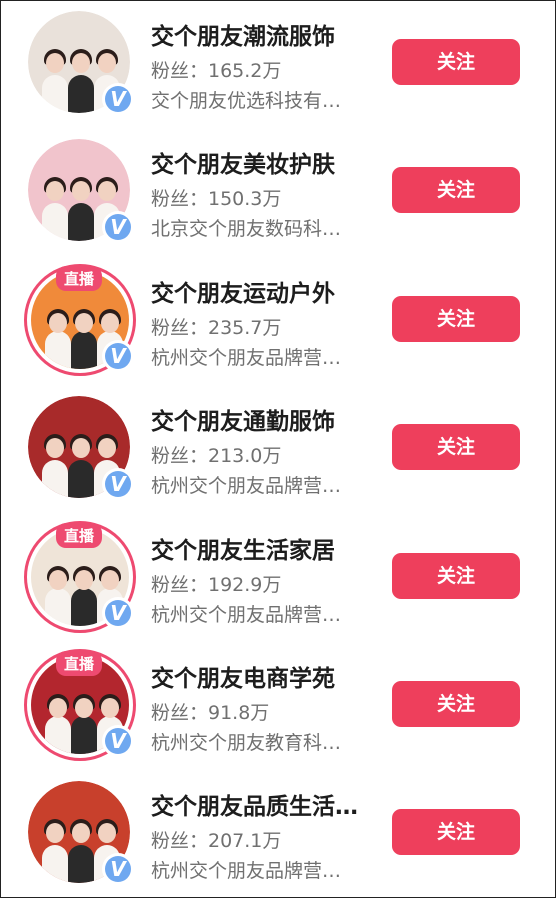 The image size is (556, 899). I want to click on account-name: 交个朋友生活家居, so click(261, 548).